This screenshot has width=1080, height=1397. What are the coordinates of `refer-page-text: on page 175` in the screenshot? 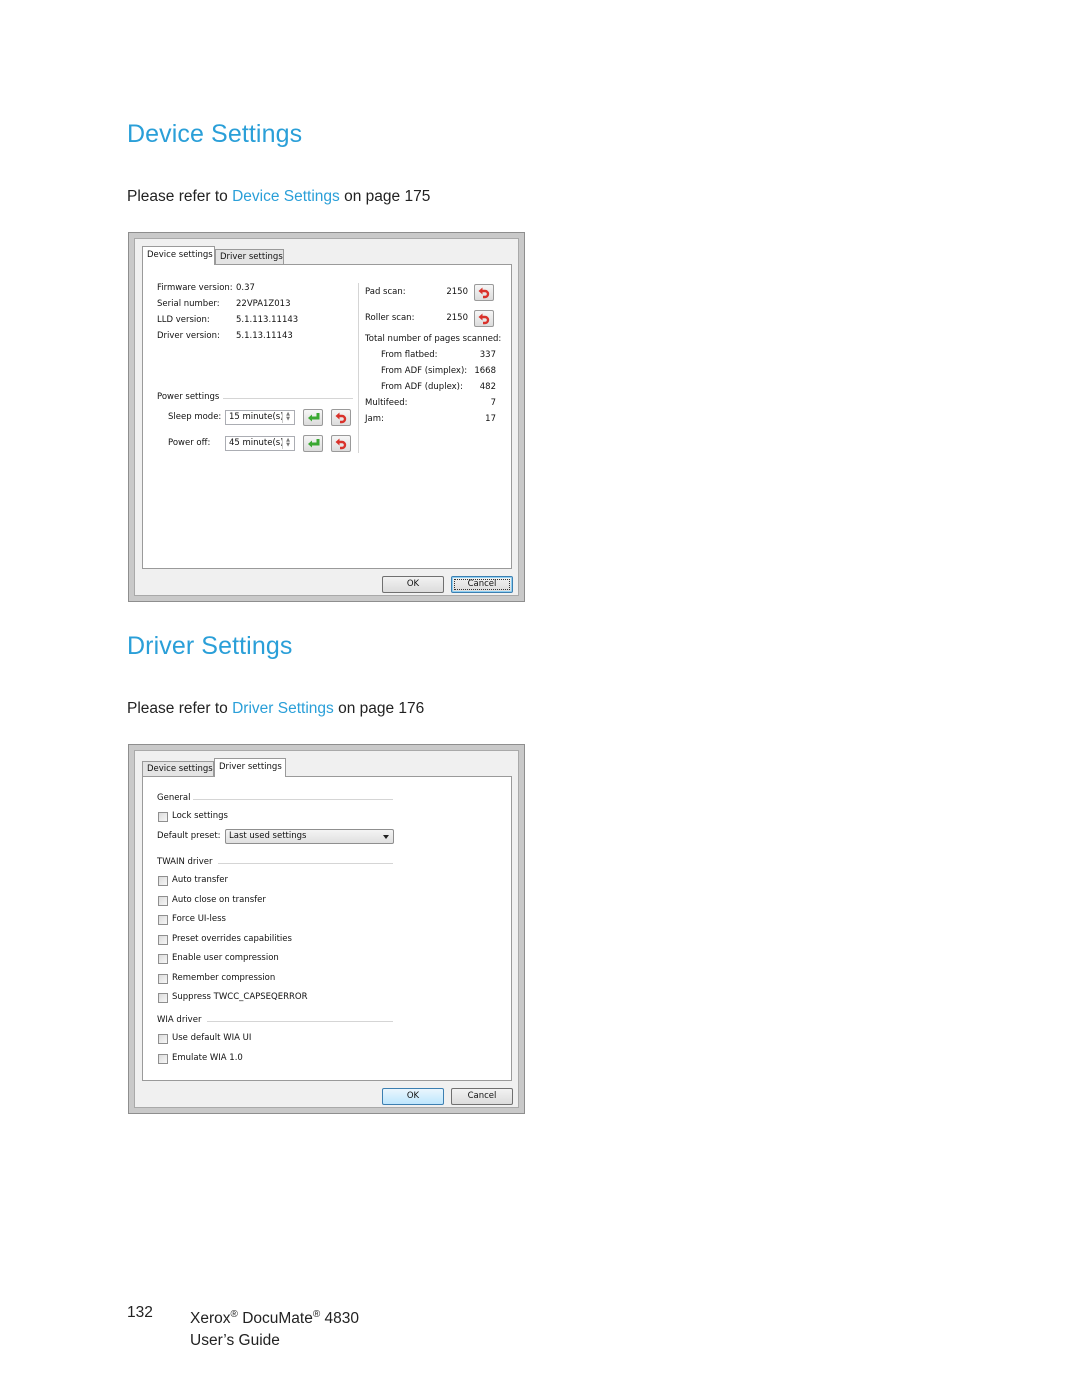 It's located at (385, 196).